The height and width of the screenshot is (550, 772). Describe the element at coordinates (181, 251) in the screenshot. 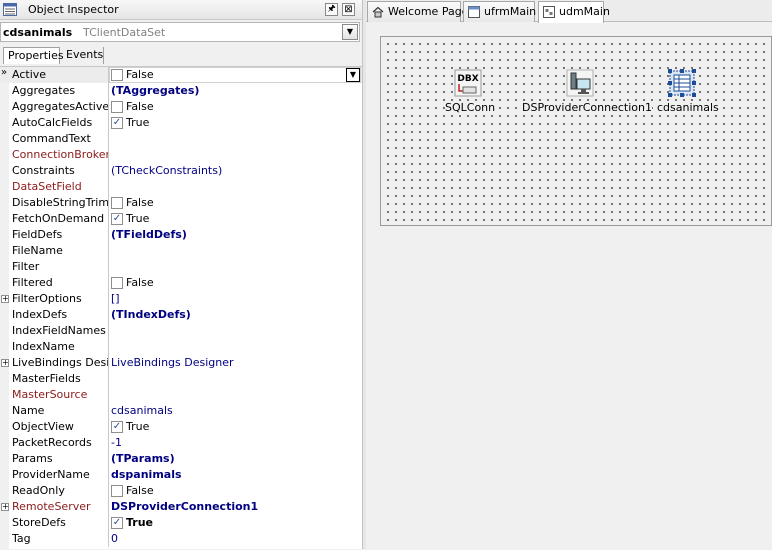

I see `property-row: FileName` at that location.